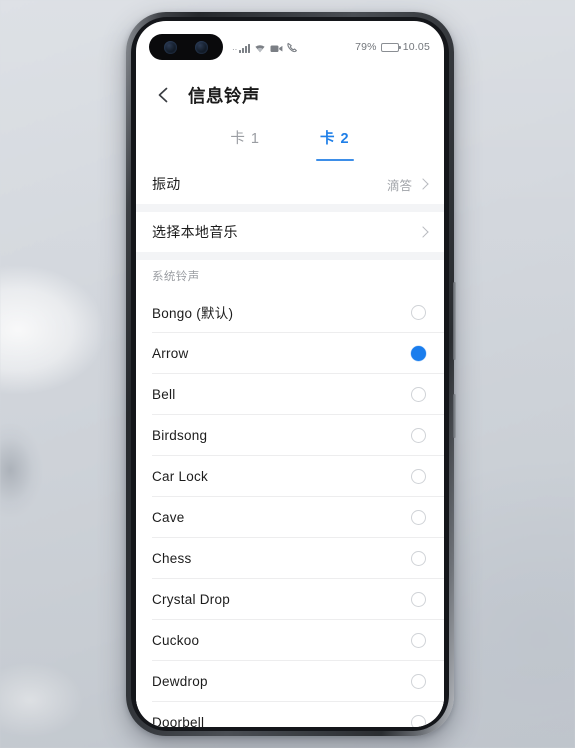  I want to click on sim-tab-bar: 卡 1 卡 2, so click(290, 143).